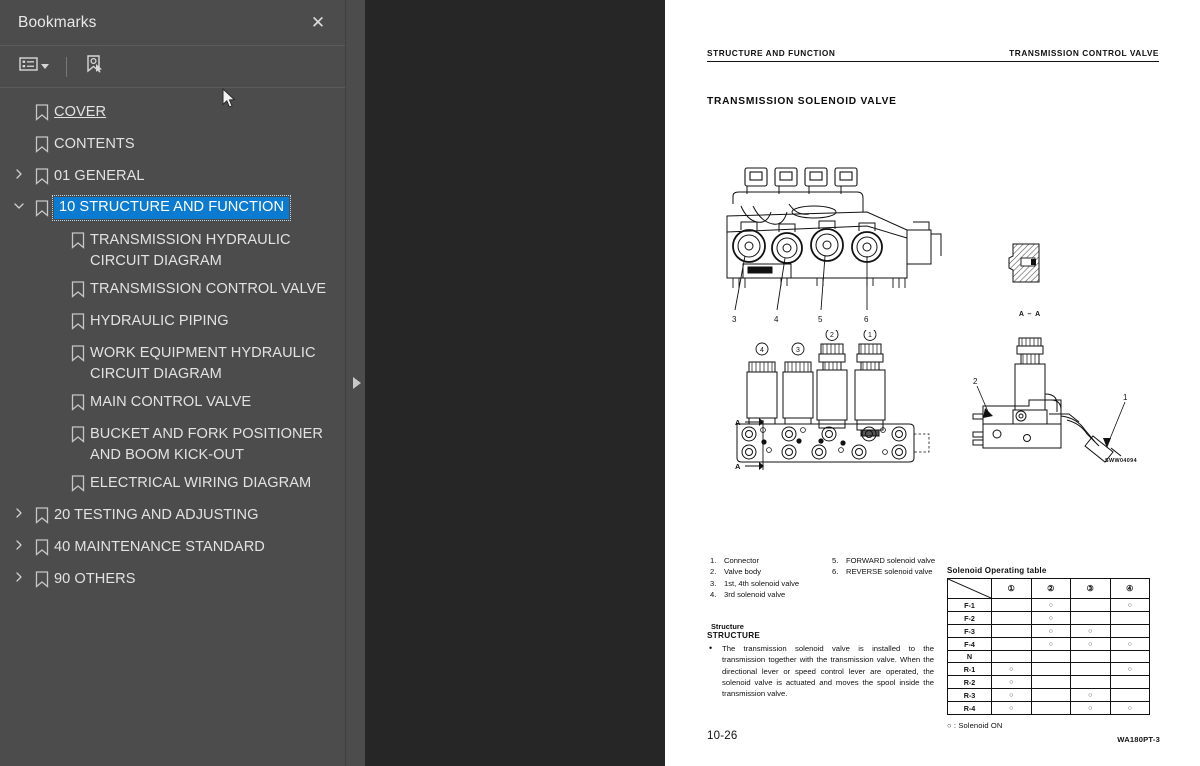 Image resolution: width=1200 pixels, height=766 pixels. Describe the element at coordinates (172, 146) in the screenshot. I see `bookmark-item-contents: CONTENTS` at that location.